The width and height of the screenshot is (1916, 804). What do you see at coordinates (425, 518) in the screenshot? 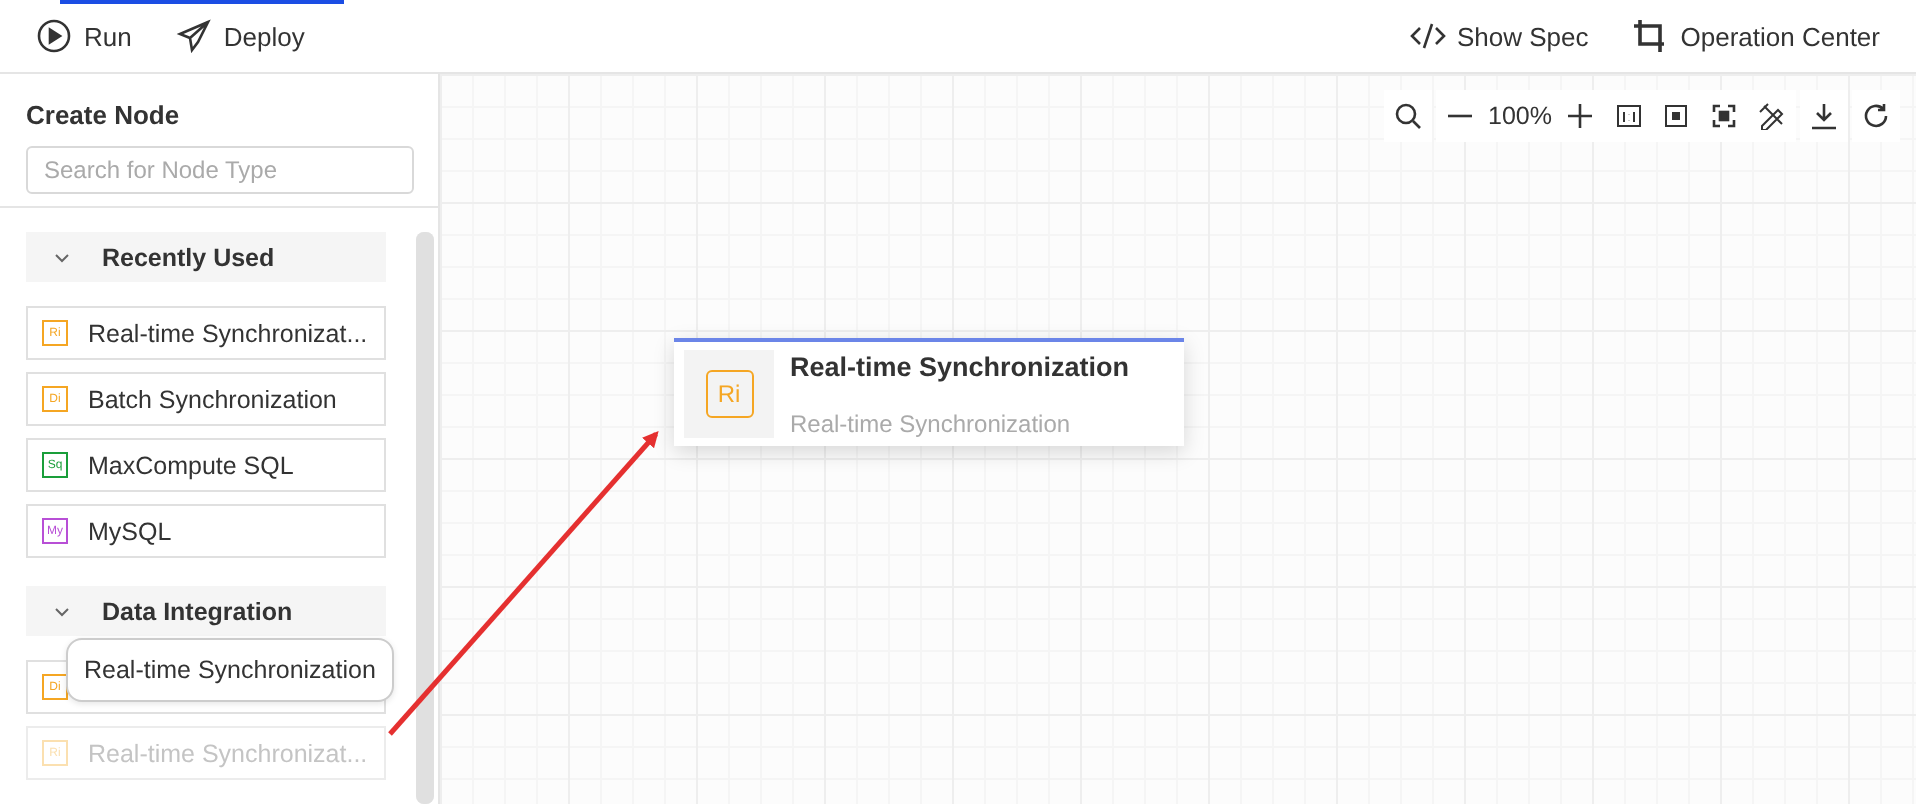
I see `scrollbar` at bounding box center [425, 518].